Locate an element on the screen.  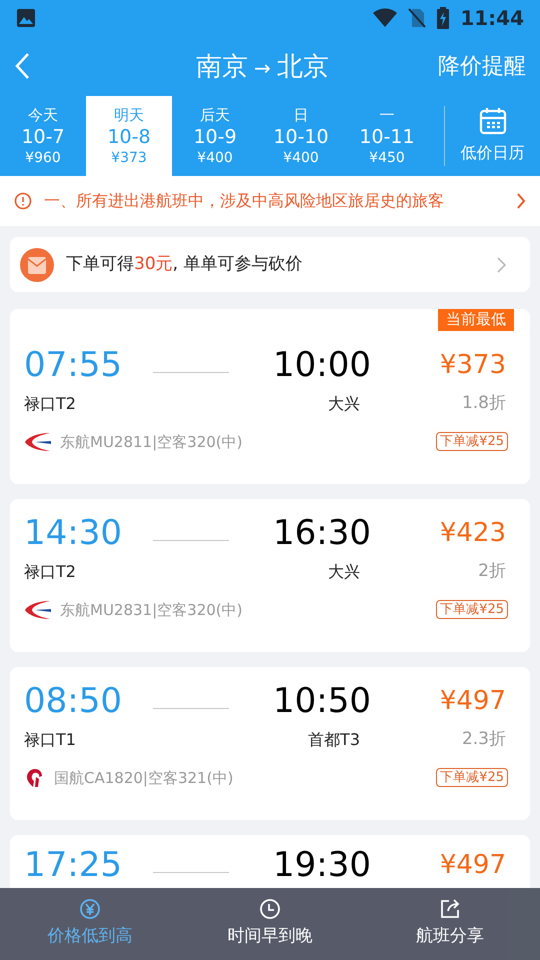
departure-time: 17:25 is located at coordinates (73, 865).